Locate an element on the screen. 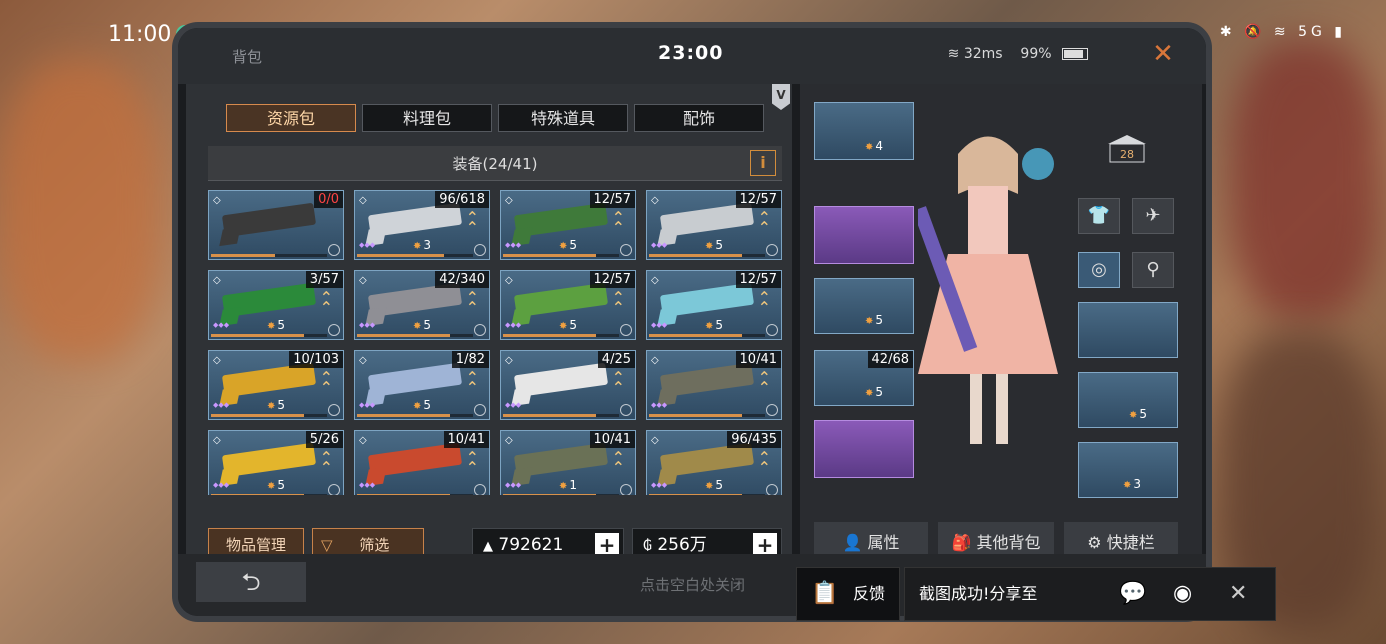  info-button: i is located at coordinates (763, 163).